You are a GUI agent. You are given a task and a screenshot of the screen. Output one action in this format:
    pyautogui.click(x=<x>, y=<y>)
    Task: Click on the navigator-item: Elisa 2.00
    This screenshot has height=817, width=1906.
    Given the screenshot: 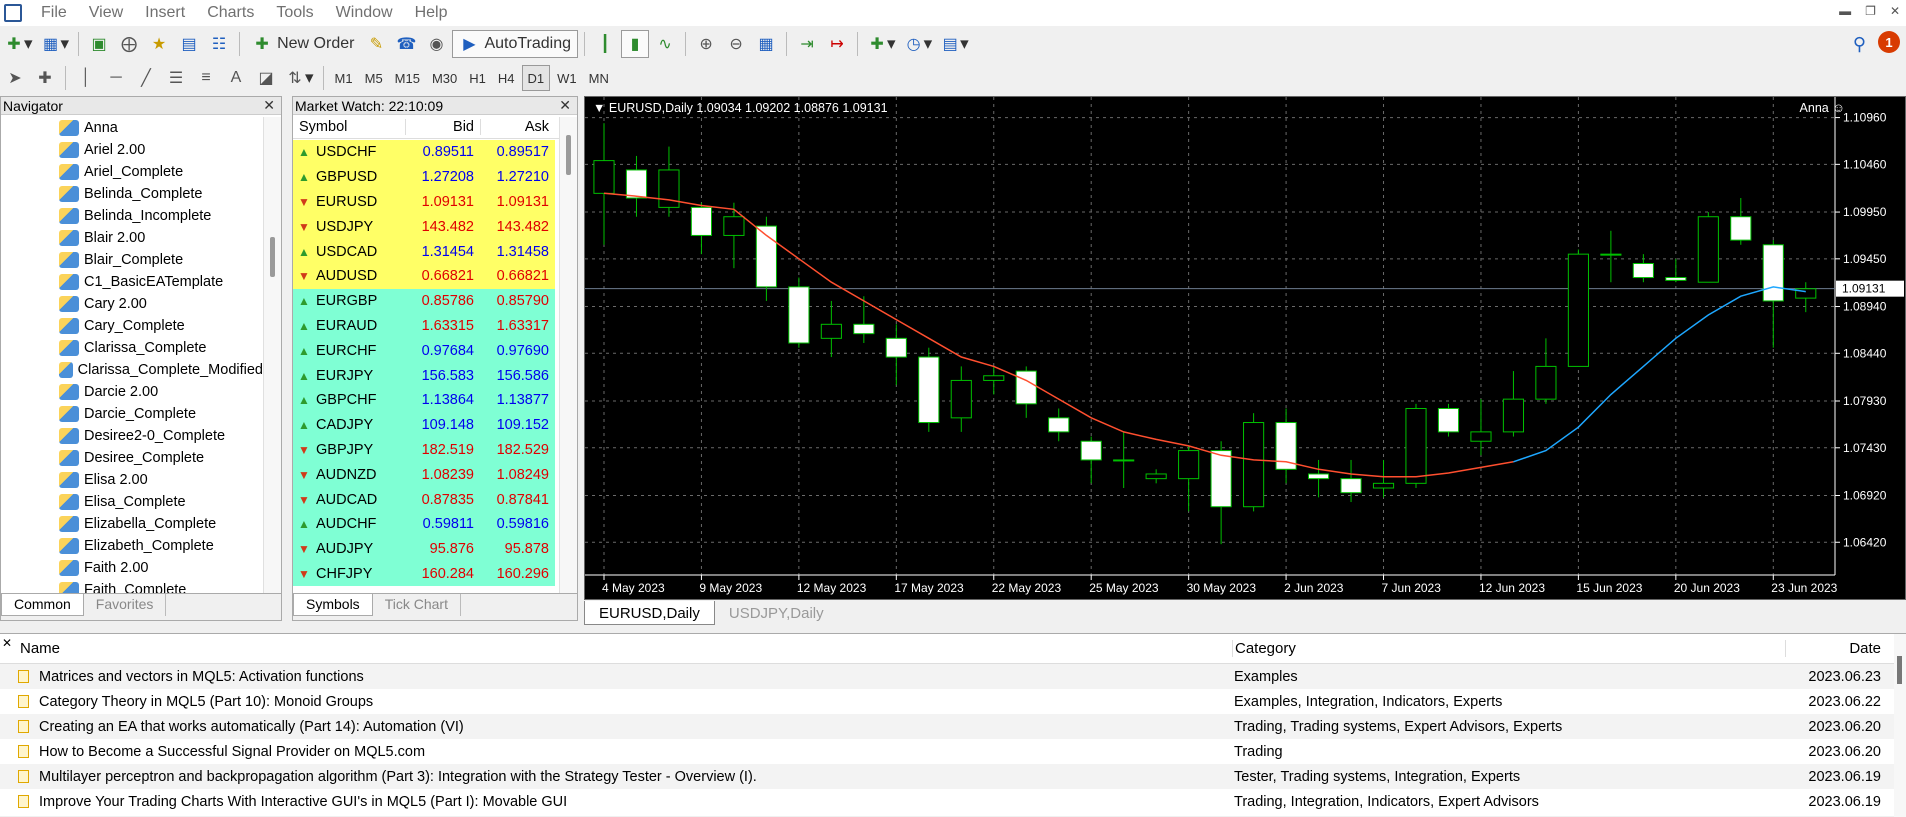 What is the action you would take?
    pyautogui.click(x=132, y=480)
    